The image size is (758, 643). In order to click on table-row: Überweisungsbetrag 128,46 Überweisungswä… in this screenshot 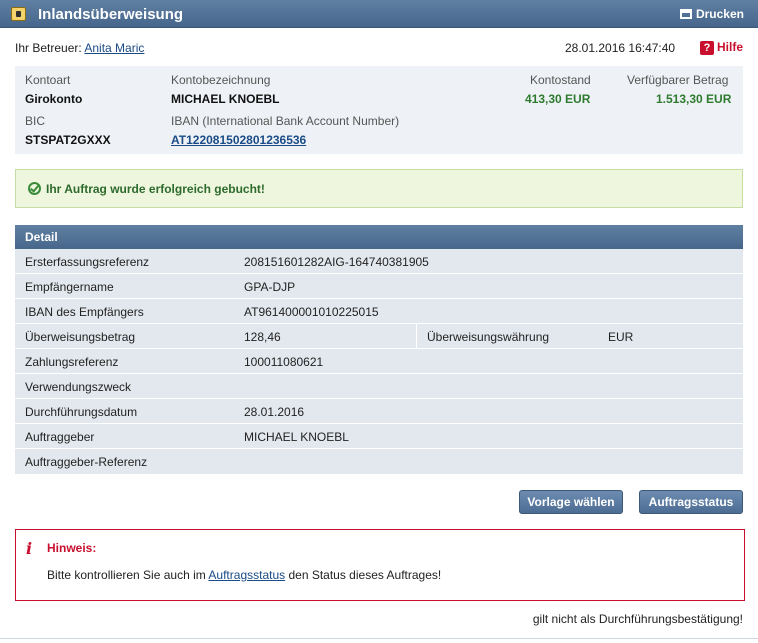, I will do `click(379, 336)`.